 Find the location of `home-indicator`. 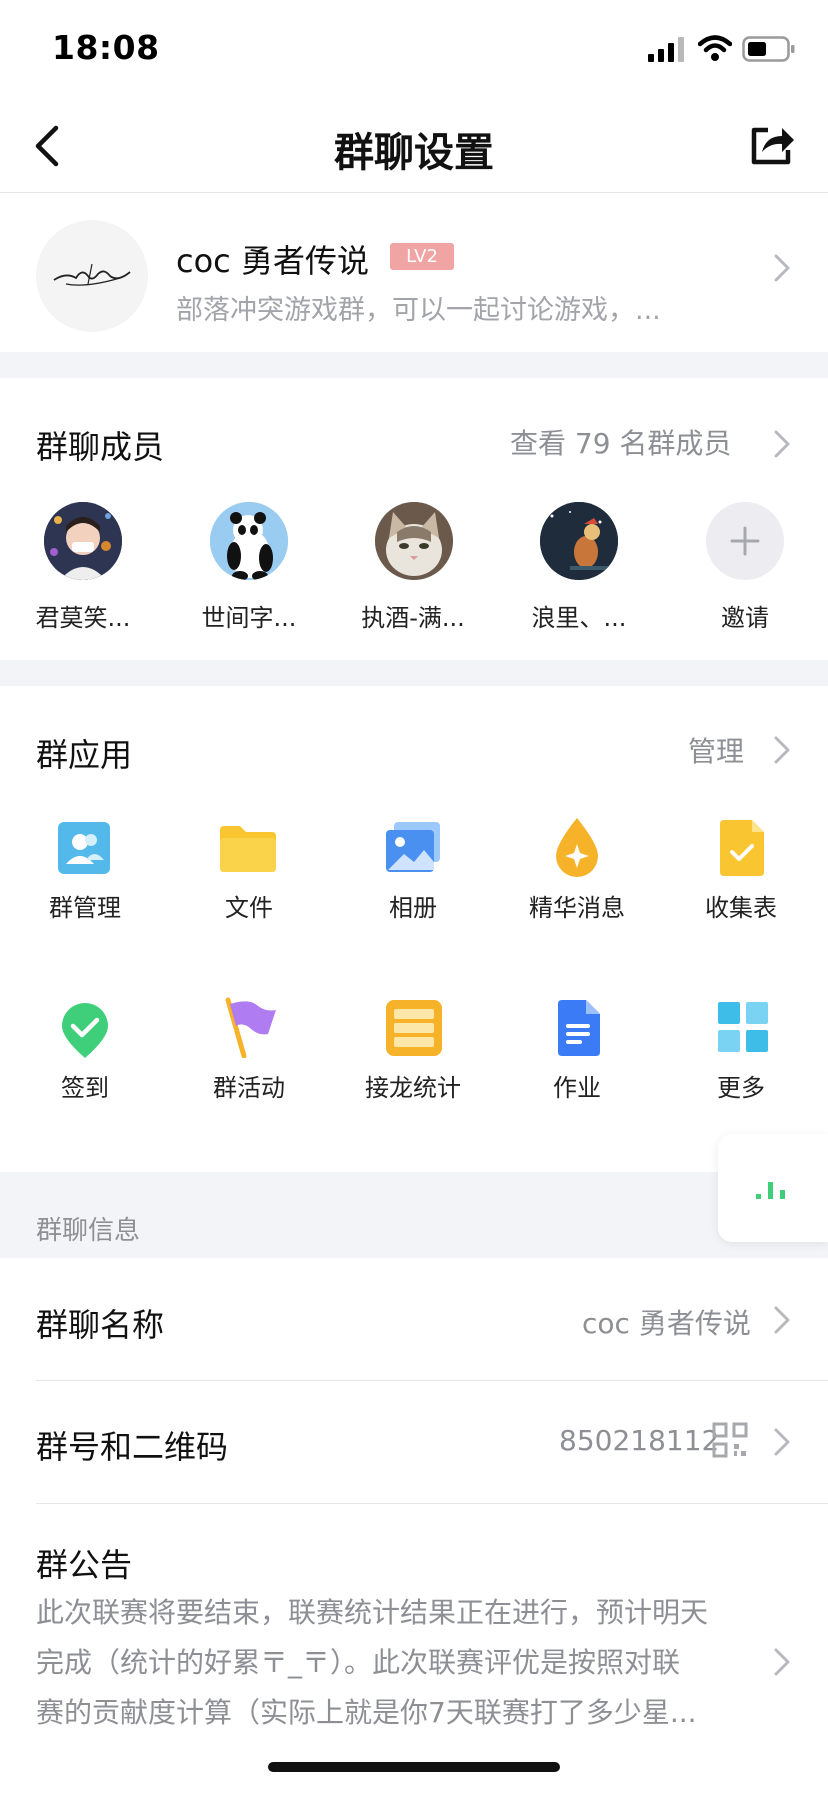

home-indicator is located at coordinates (414, 1767).